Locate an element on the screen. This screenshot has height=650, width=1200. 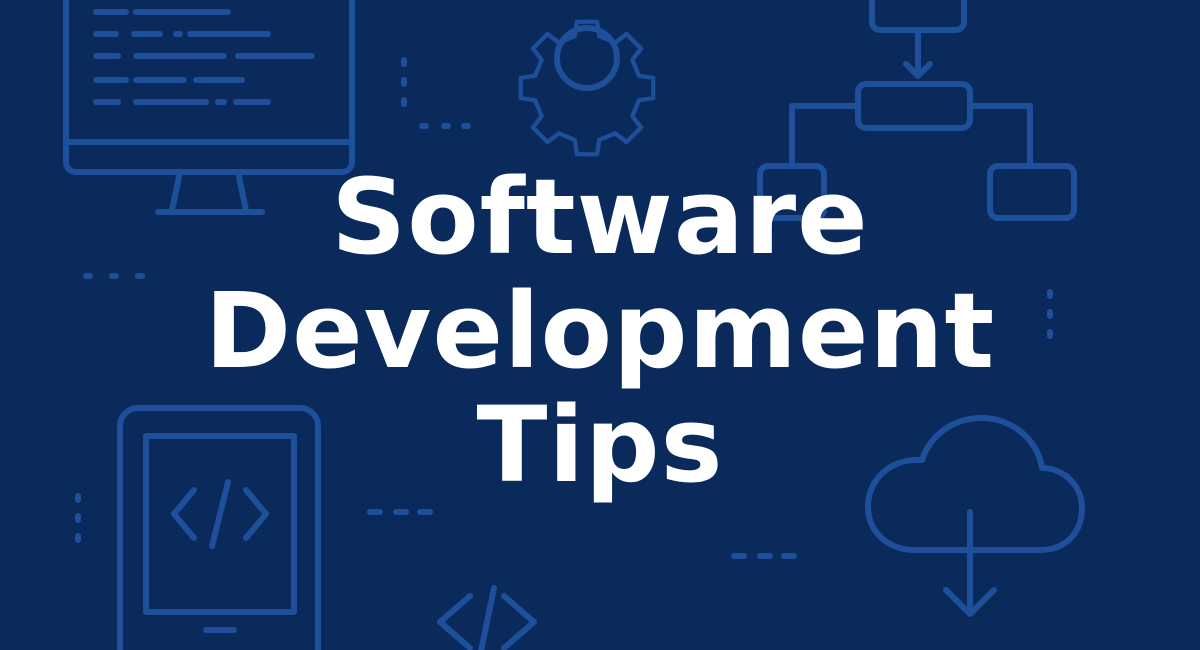
headline-line-1: Software is located at coordinates (600, 217).